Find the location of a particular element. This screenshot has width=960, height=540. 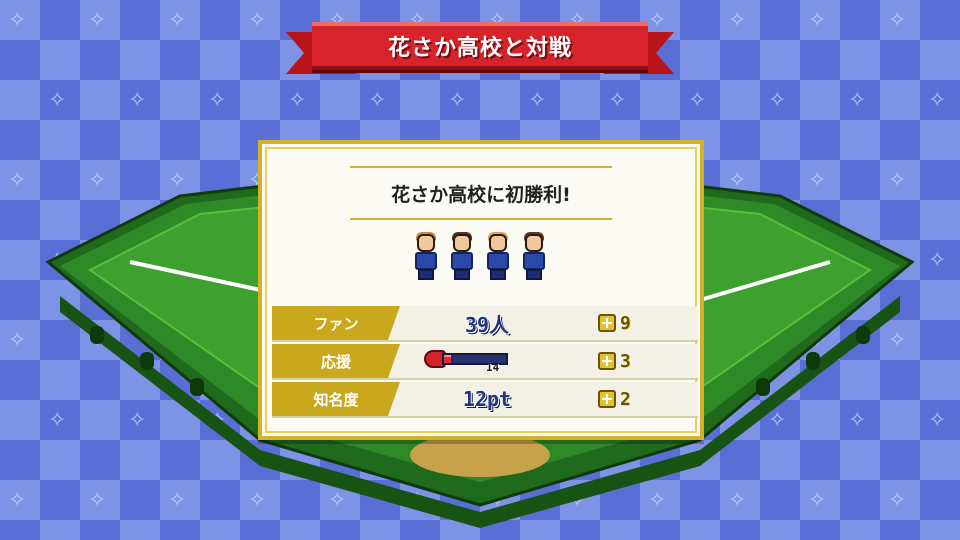

cheering-bonus: 3 is located at coordinates (628, 361).